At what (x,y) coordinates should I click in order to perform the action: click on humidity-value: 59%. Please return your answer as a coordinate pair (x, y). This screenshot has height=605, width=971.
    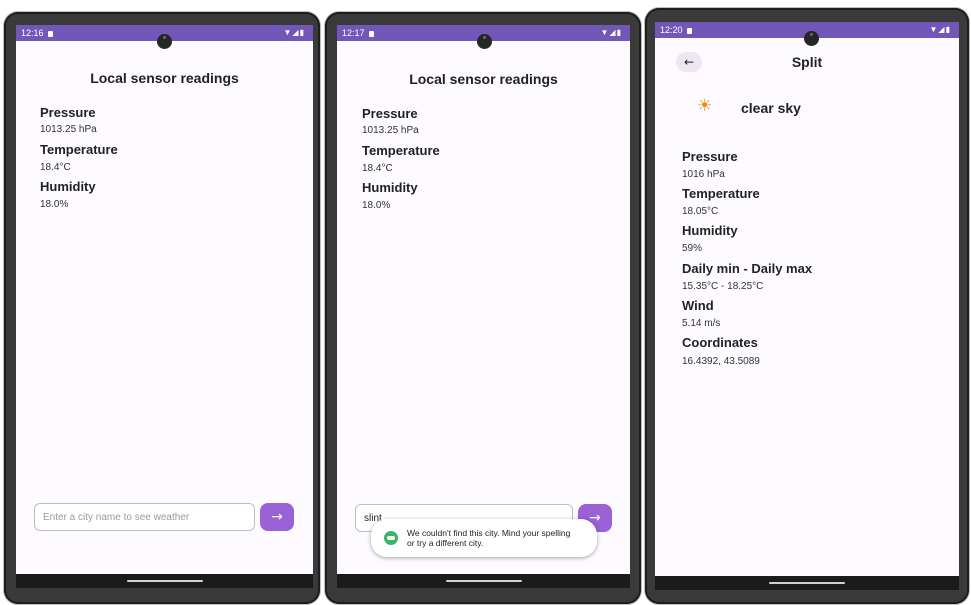
    Looking at the image, I should click on (692, 248).